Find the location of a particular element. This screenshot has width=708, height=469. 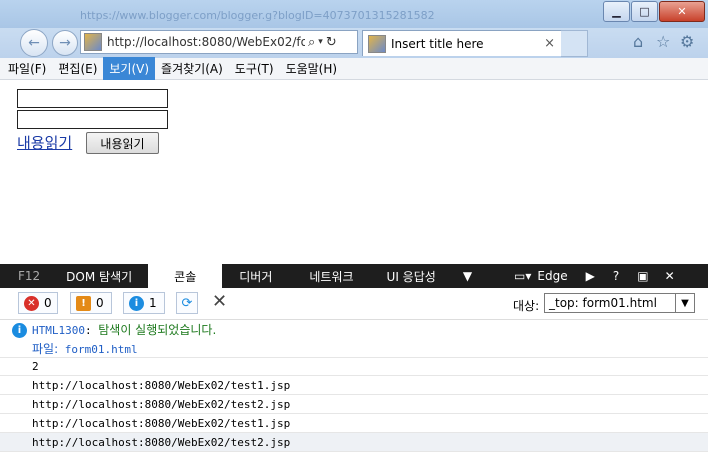

console-message-info: i HTML1300: 탐색이 실행되었습니다. 파일: form01.html is located at coordinates (354, 338).